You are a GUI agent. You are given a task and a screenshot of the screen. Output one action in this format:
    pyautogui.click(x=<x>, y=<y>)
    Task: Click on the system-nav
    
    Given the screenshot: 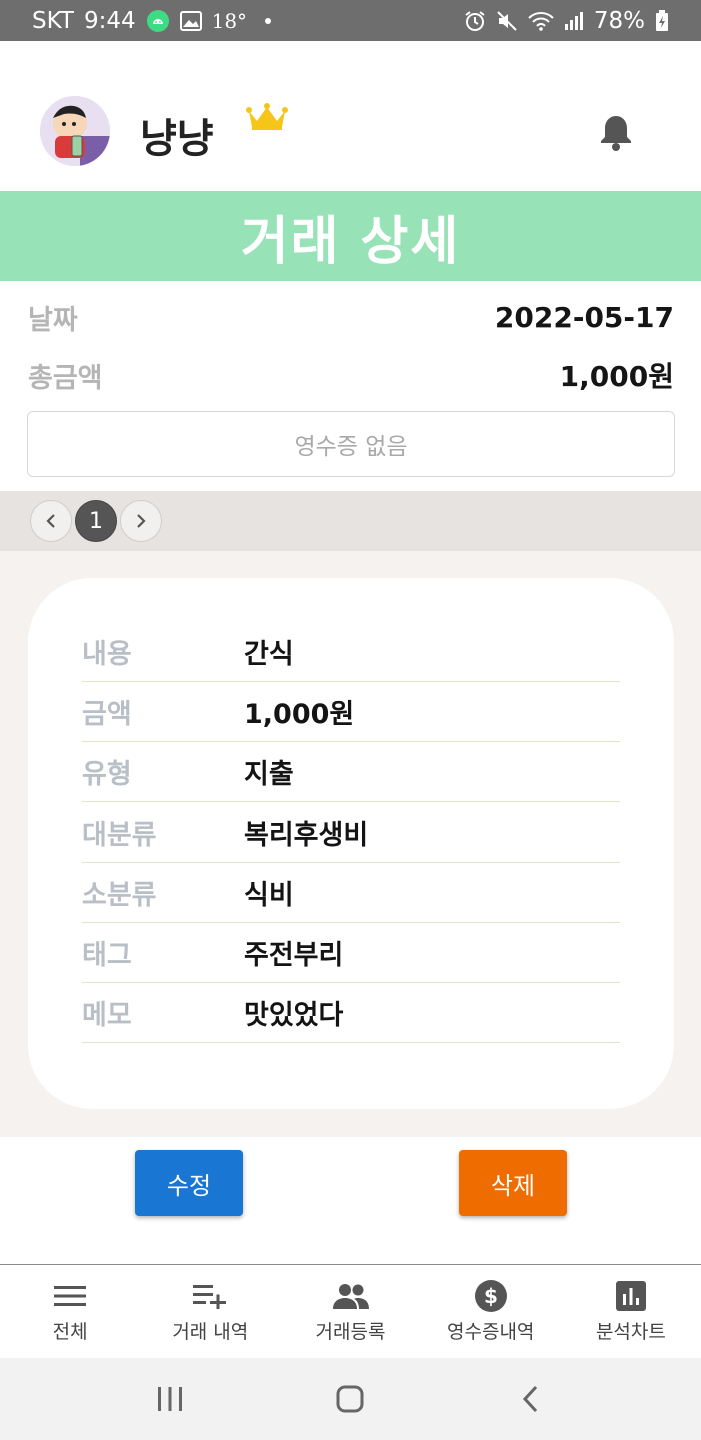 What is the action you would take?
    pyautogui.click(x=350, y=1399)
    